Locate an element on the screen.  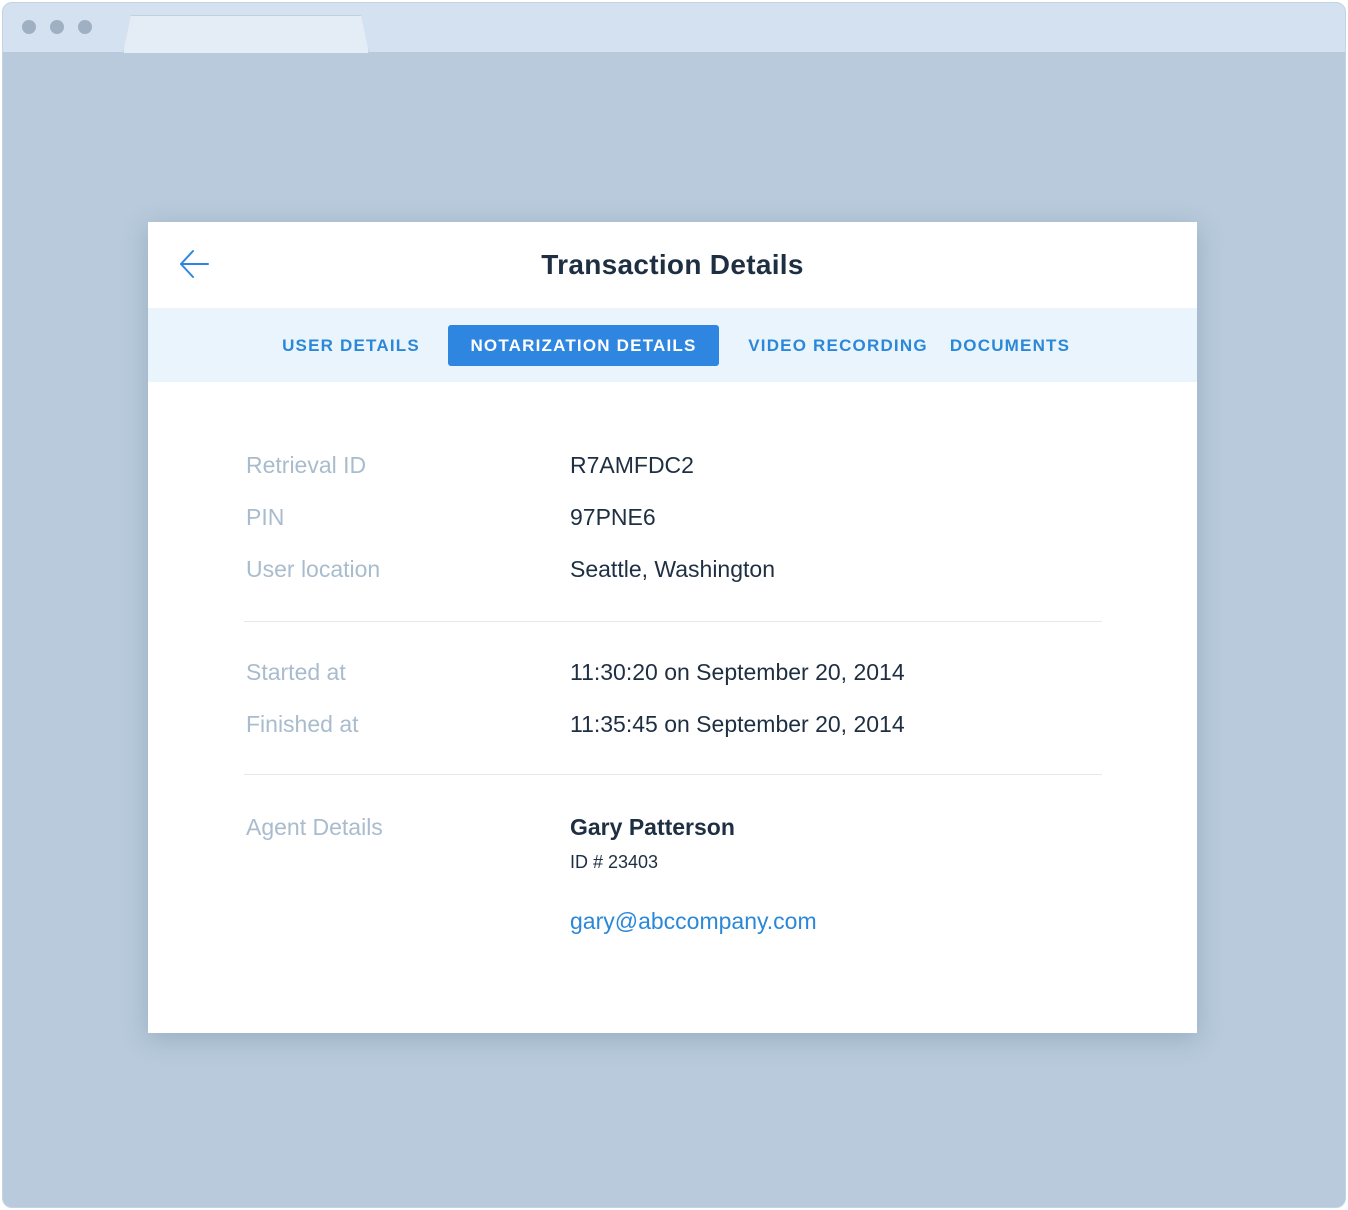
retrieval-id-value: R7AMFDC2 is located at coordinates (632, 465).